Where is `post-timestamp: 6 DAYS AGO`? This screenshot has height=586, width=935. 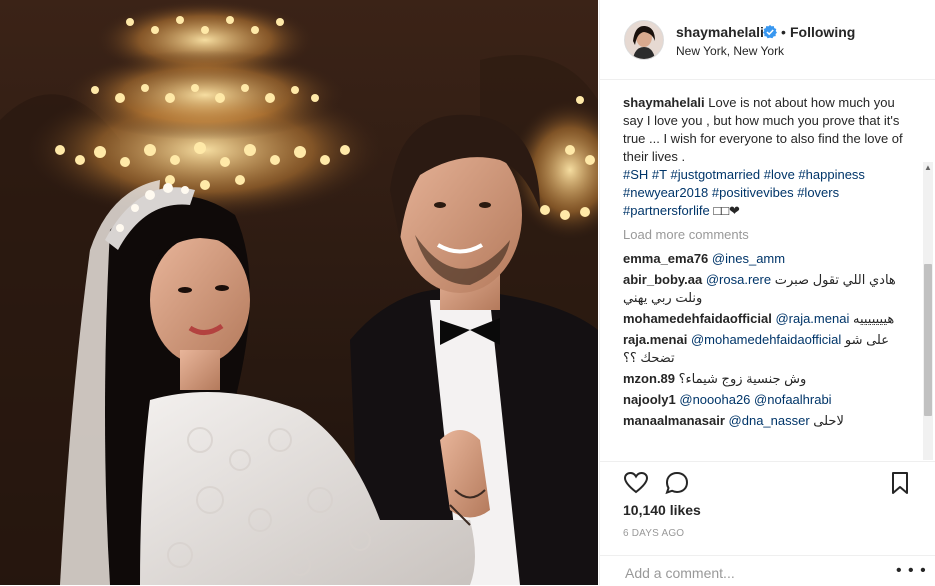
post-timestamp: 6 DAYS AGO is located at coordinates (653, 533).